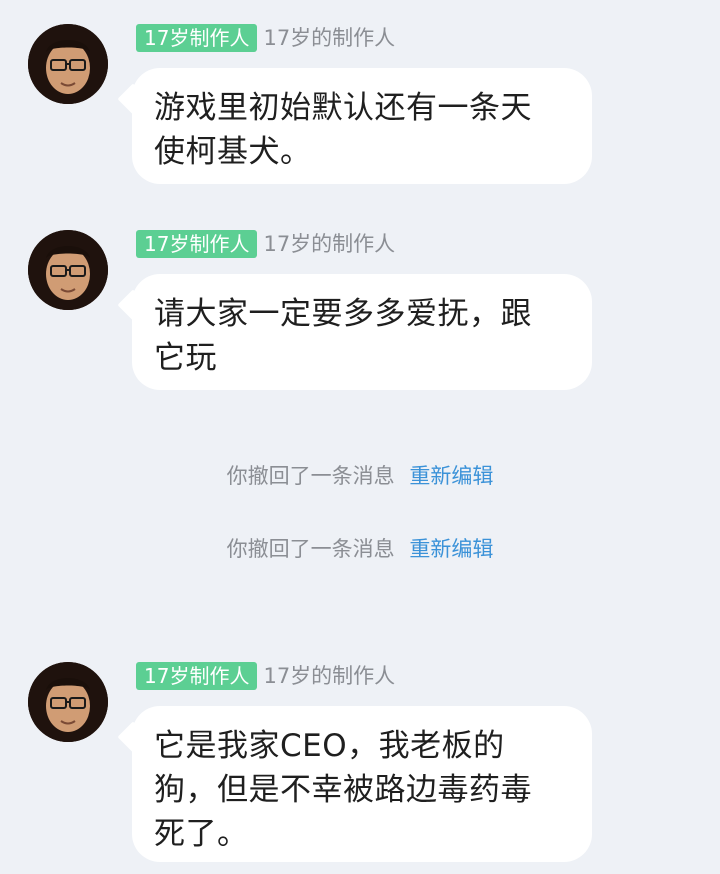 This screenshot has width=720, height=874. I want to click on message-bubble: 它是我家CEO，我老板的 狗，但是不幸被路边毒药毒 死了。, so click(362, 784).